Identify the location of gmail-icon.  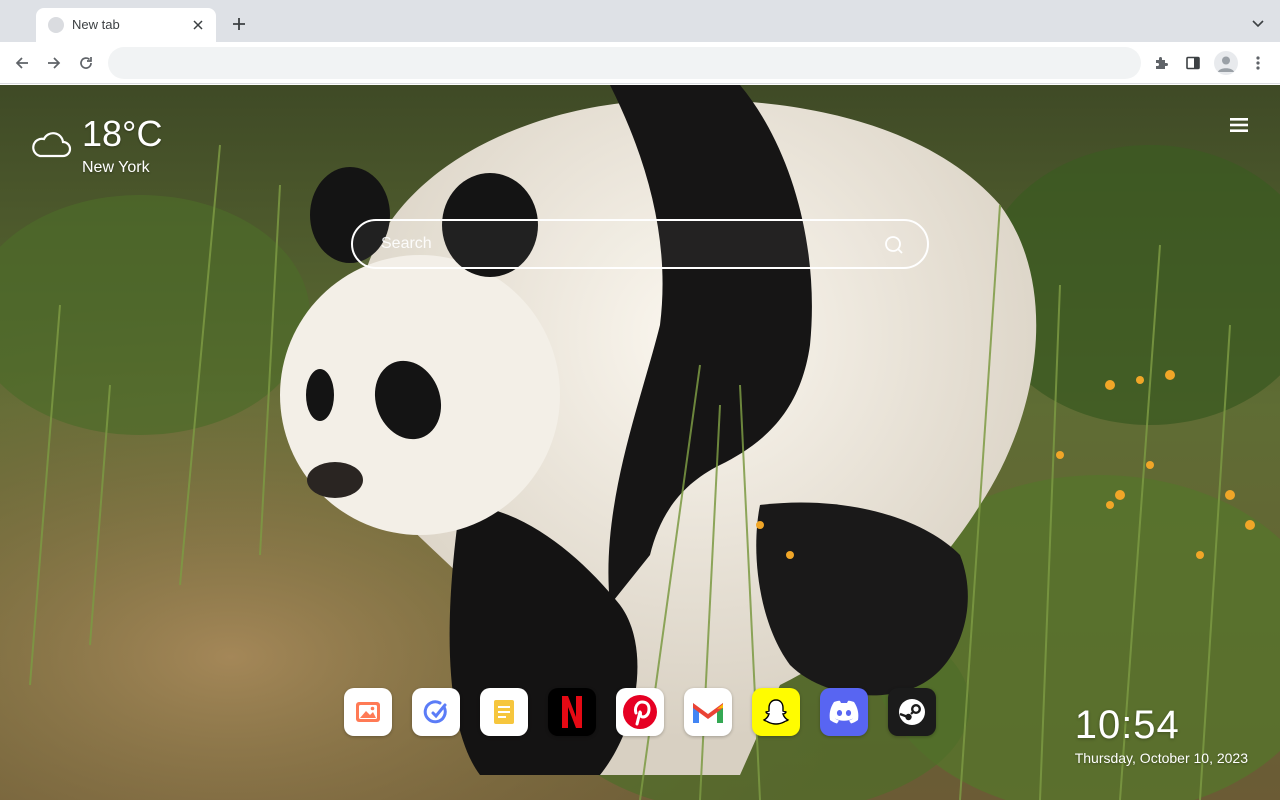
(708, 713).